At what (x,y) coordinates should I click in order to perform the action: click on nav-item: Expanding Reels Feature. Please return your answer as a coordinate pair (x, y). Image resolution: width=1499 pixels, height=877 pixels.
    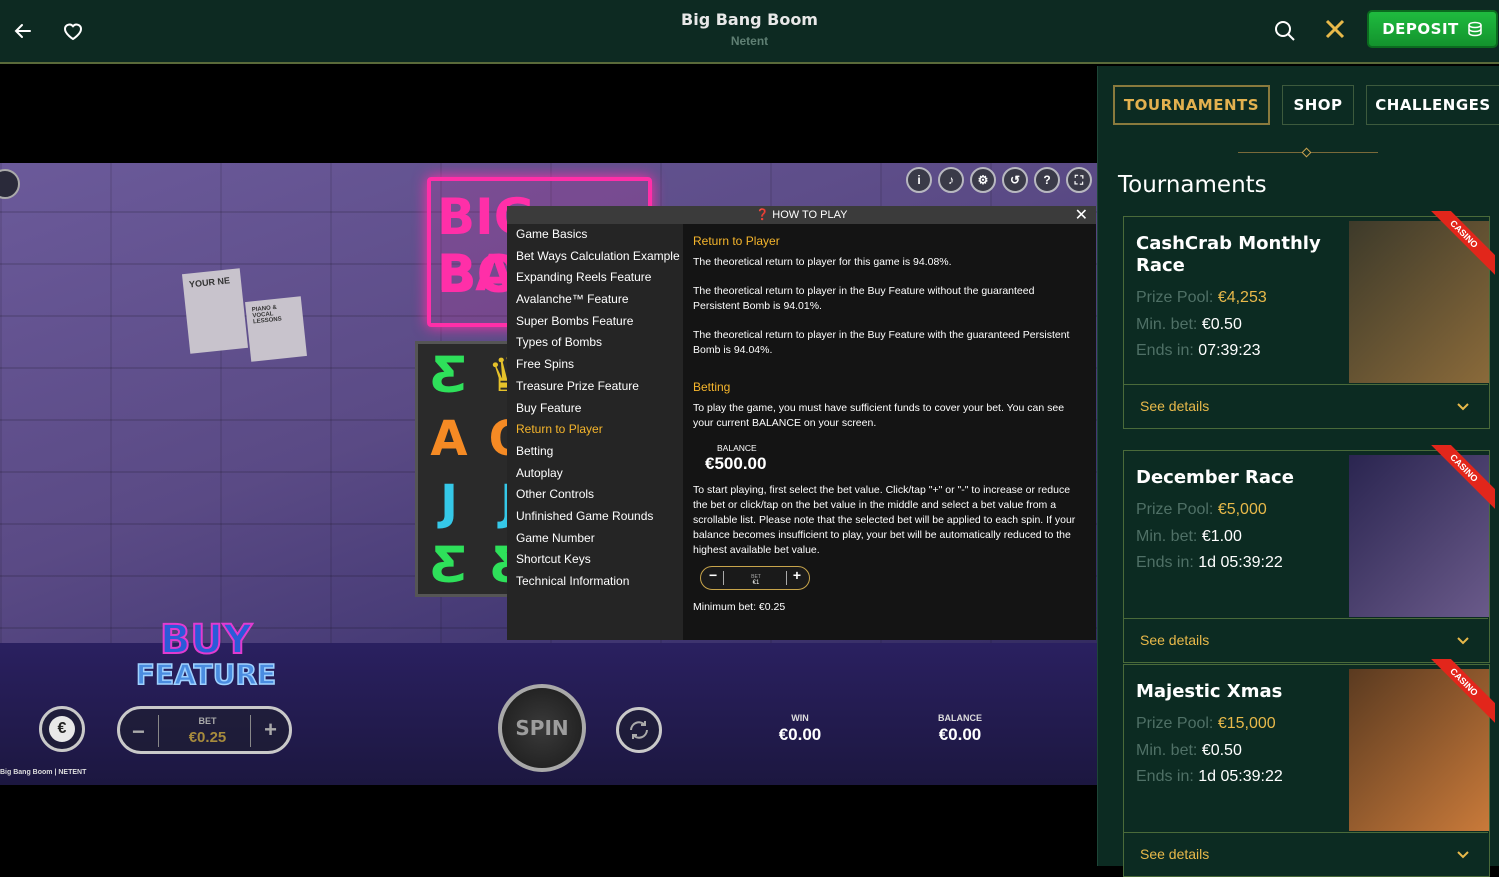
    Looking at the image, I should click on (595, 278).